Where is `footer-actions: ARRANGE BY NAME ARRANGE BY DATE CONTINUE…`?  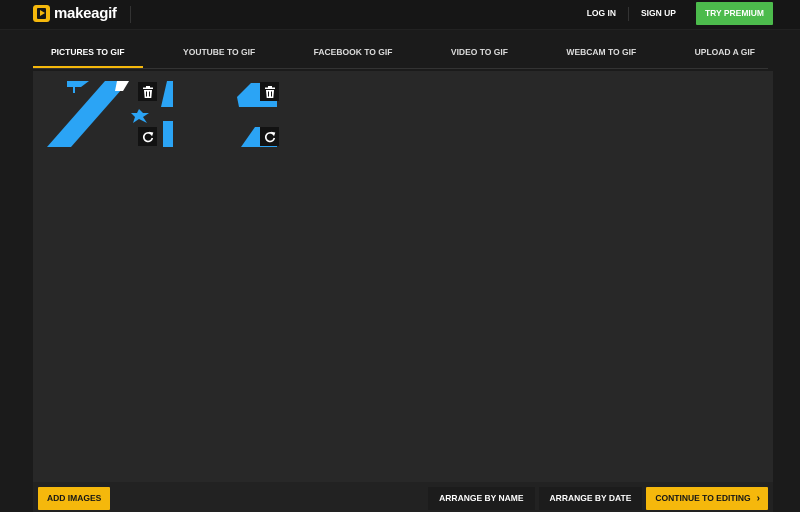
footer-actions: ARRANGE BY NAME ARRANGE BY DATE CONTINUE… is located at coordinates (596, 498).